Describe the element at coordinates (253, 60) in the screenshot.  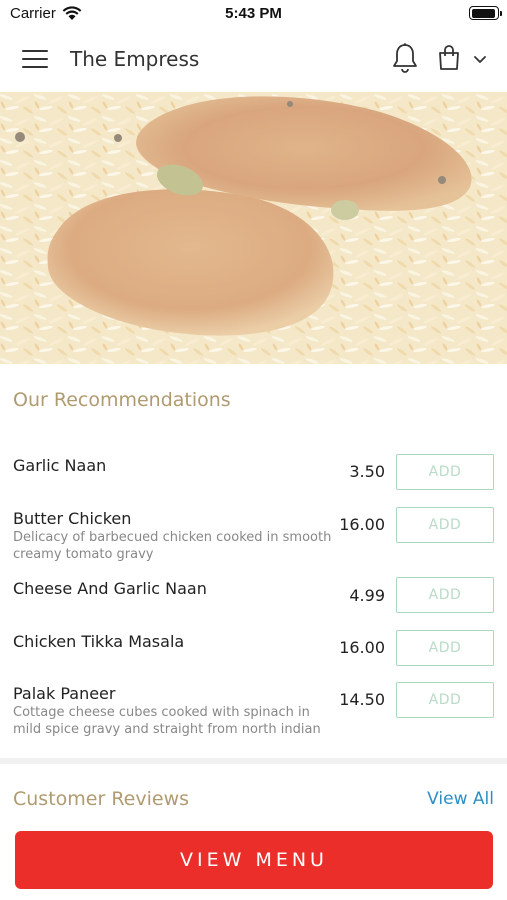
I see `app-header: The Empress` at that location.